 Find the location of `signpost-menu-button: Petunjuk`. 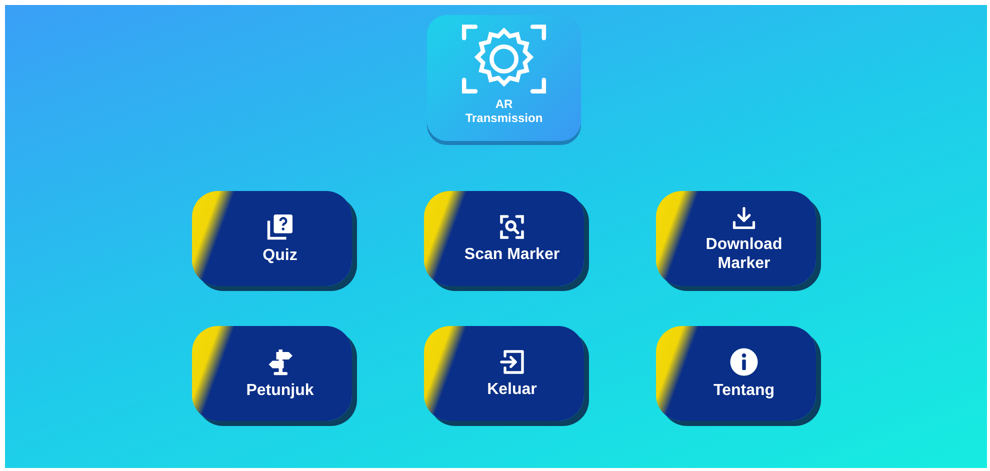

signpost-menu-button: Petunjuk is located at coordinates (272, 373).